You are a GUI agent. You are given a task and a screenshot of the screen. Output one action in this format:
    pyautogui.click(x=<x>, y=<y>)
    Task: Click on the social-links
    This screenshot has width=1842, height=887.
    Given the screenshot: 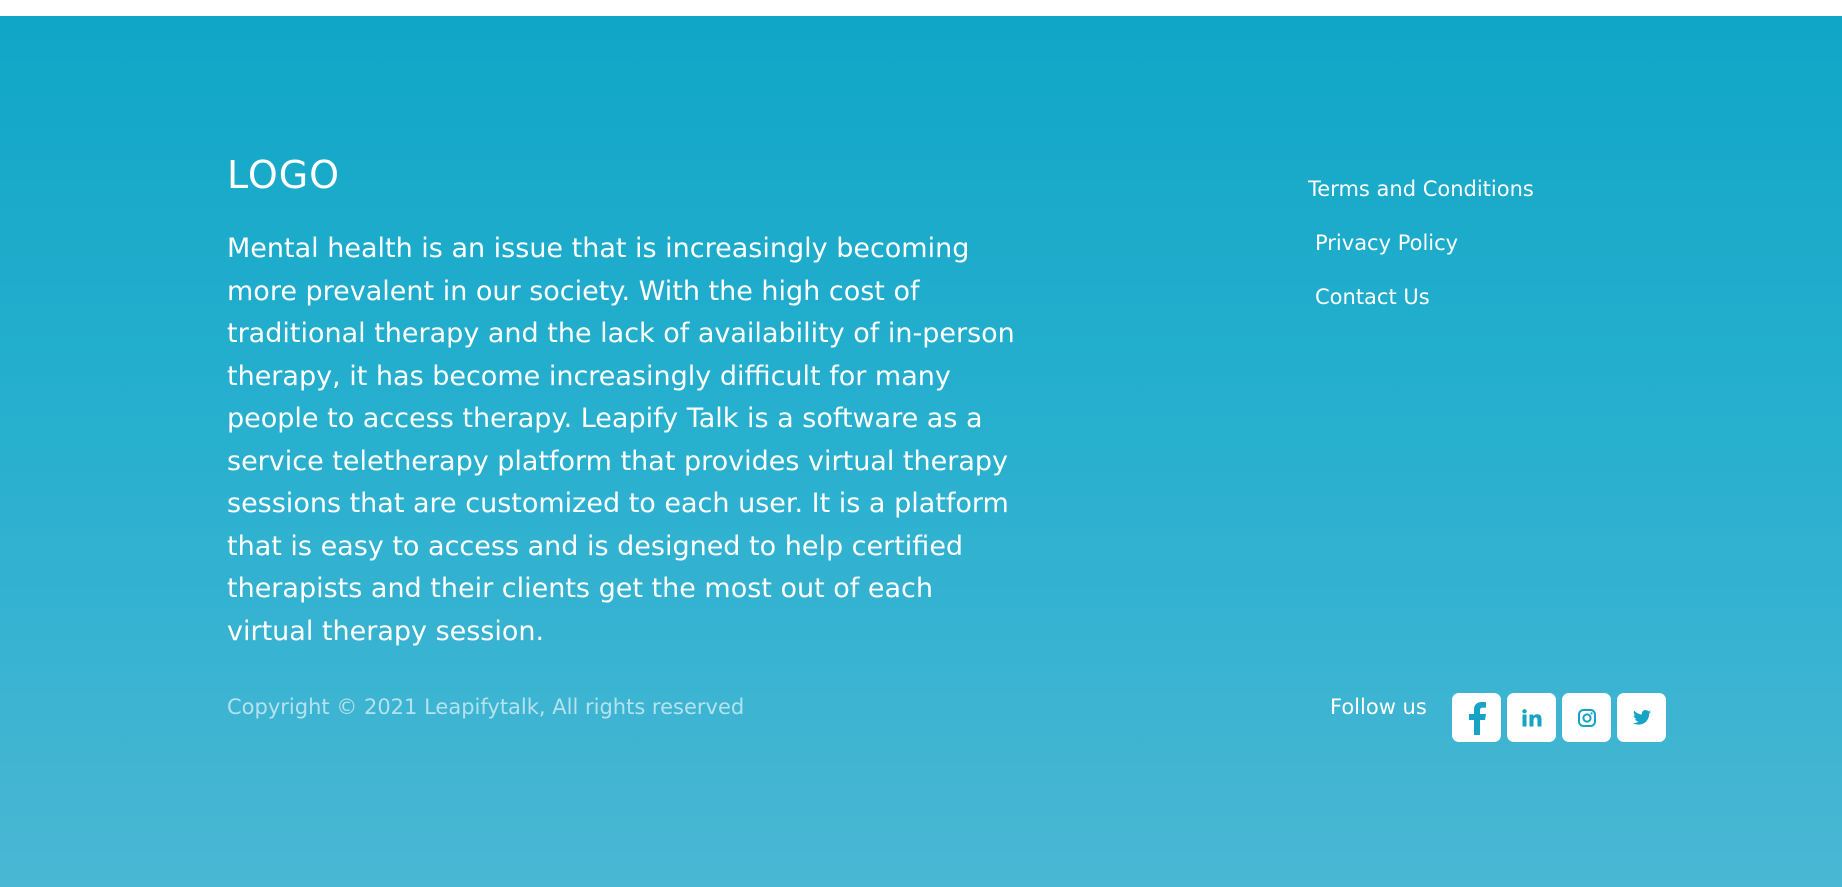 What is the action you would take?
    pyautogui.click(x=1559, y=717)
    